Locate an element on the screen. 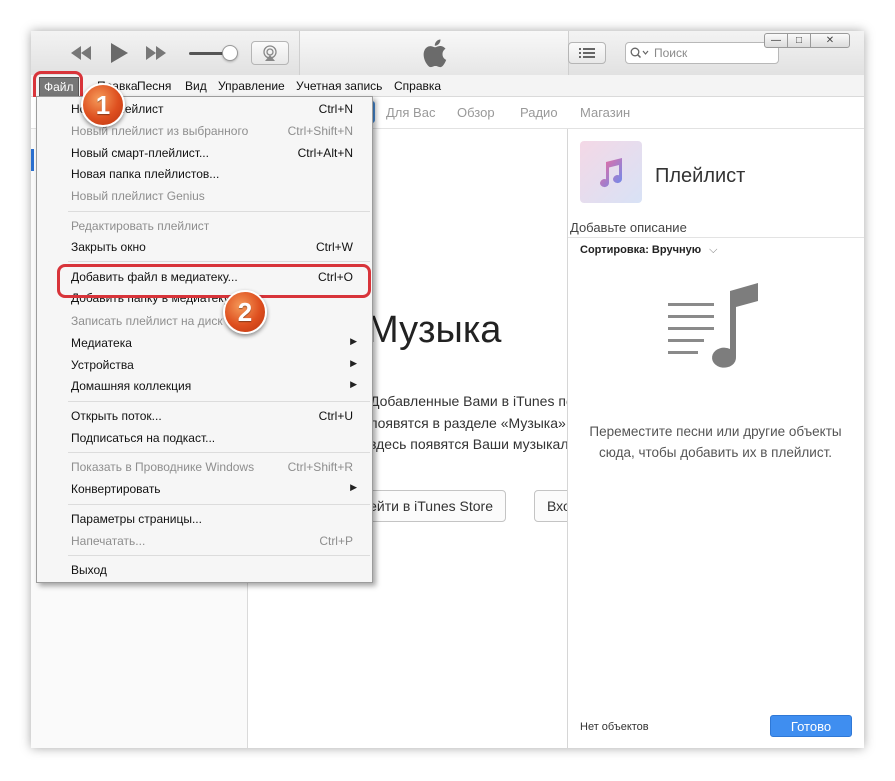 Image resolution: width=895 pixels, height=781 pixels. list-icon is located at coordinates (587, 53).